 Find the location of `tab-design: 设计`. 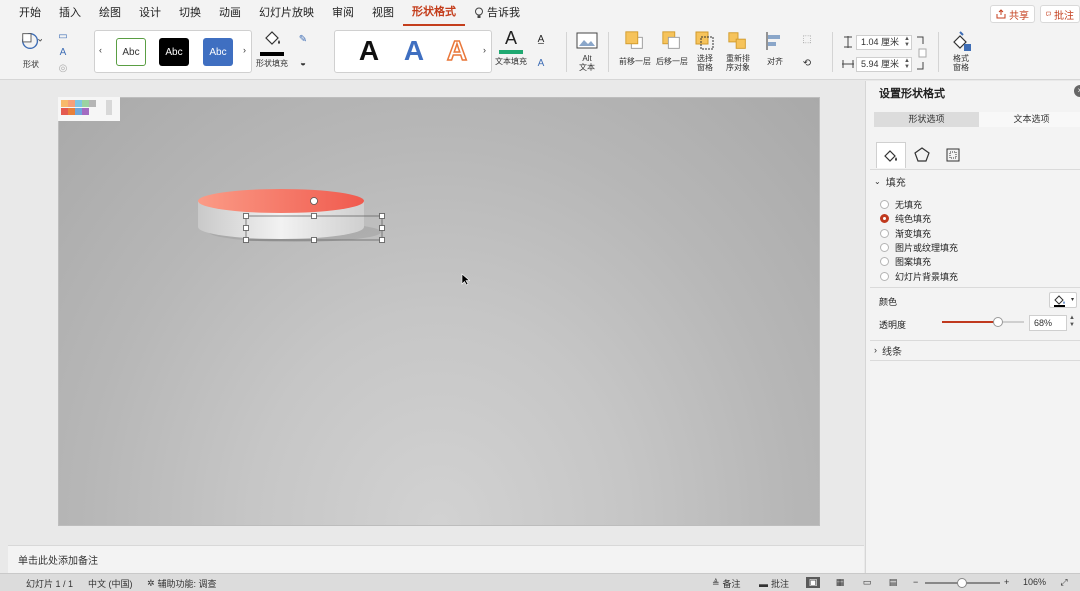

tab-design: 设计 is located at coordinates (150, 13).